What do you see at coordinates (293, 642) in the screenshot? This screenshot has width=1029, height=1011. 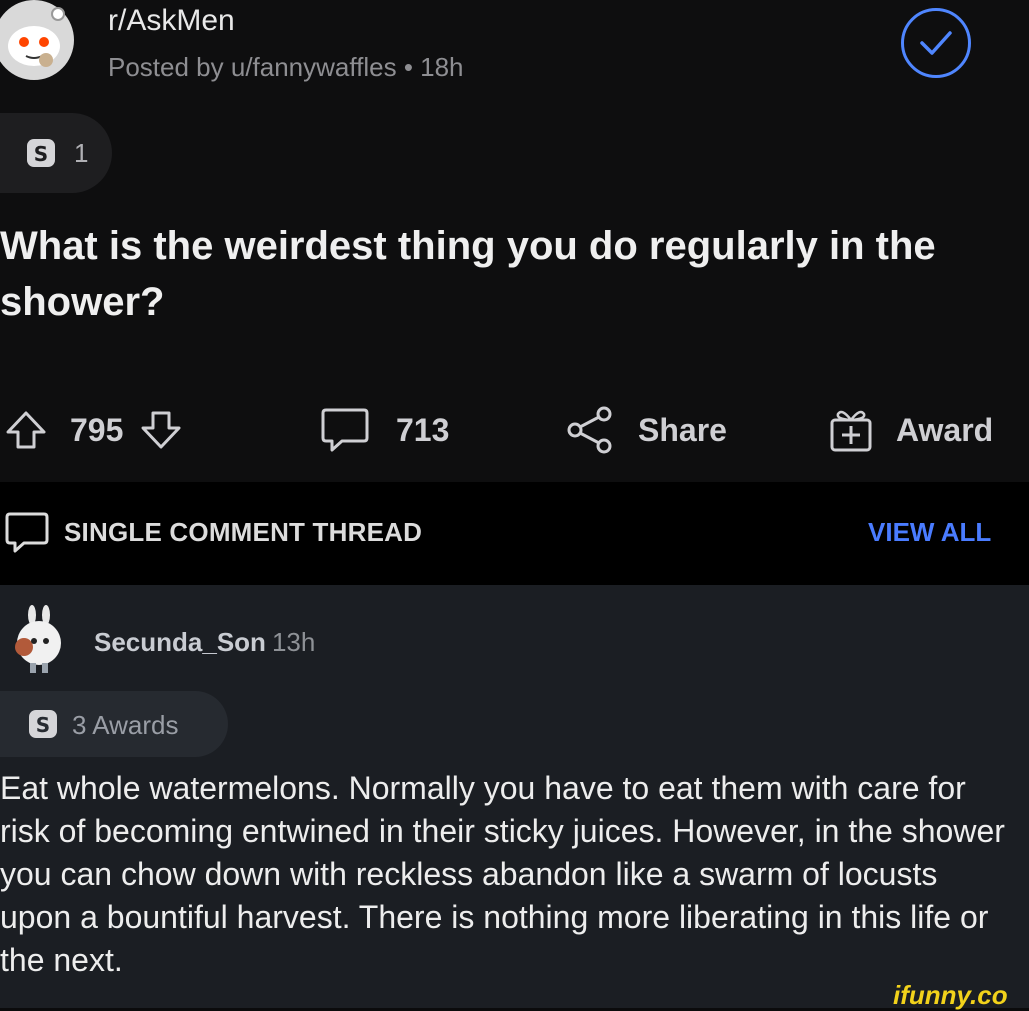 I see `comment-time: 13h` at bounding box center [293, 642].